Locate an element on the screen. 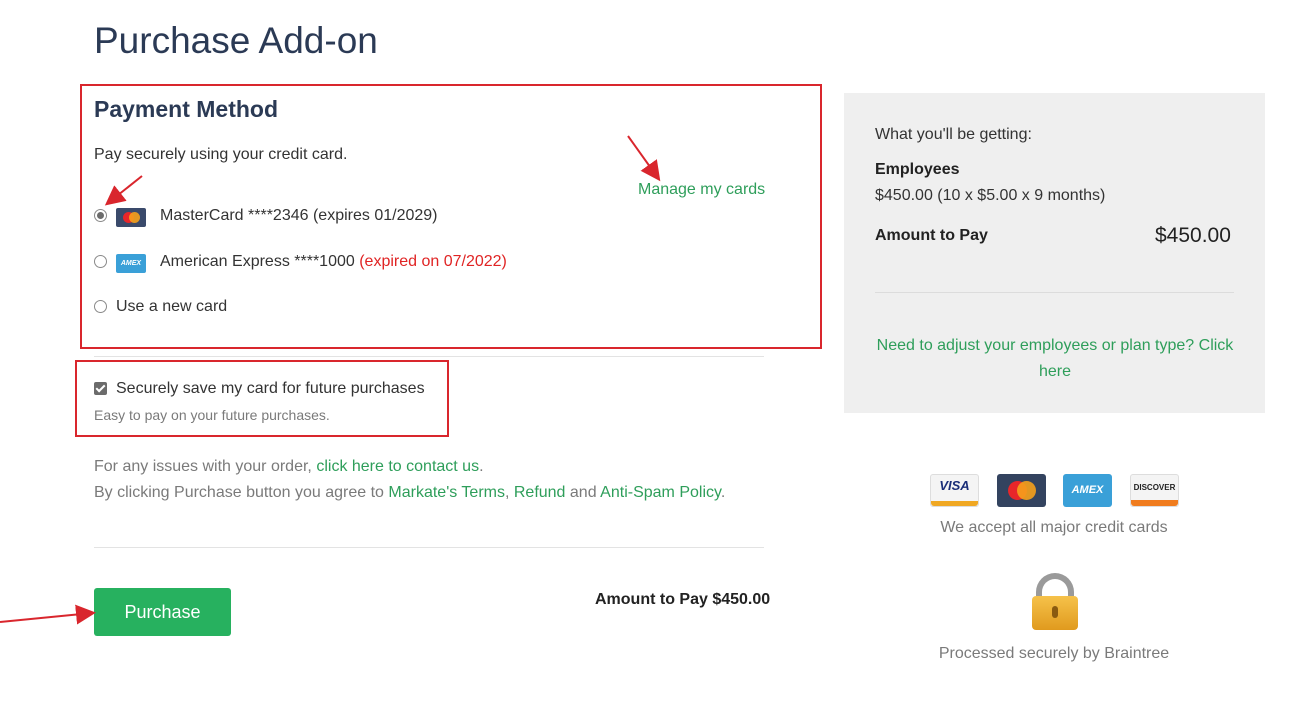 This screenshot has width=1308, height=706. arrow-to-purchase-button is located at coordinates (48, 614).